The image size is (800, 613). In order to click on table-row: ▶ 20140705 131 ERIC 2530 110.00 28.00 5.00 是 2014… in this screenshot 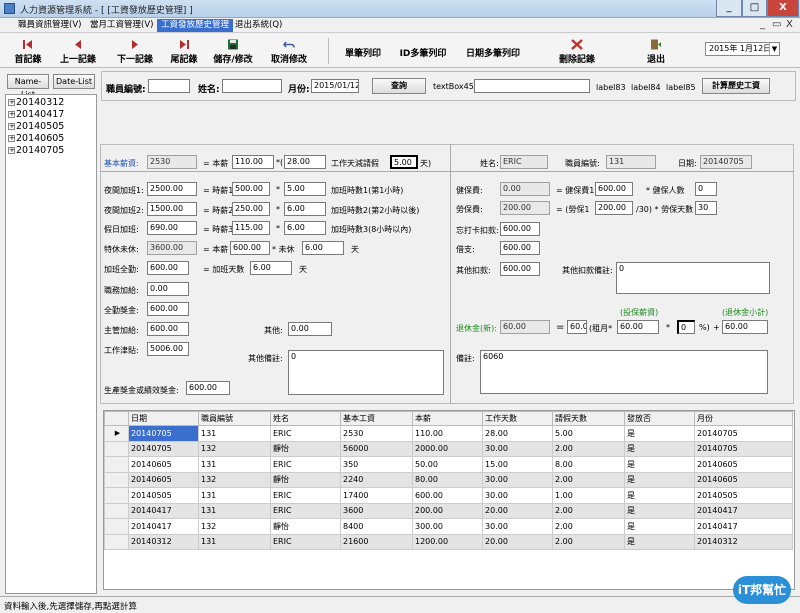, I will do `click(448, 433)`.